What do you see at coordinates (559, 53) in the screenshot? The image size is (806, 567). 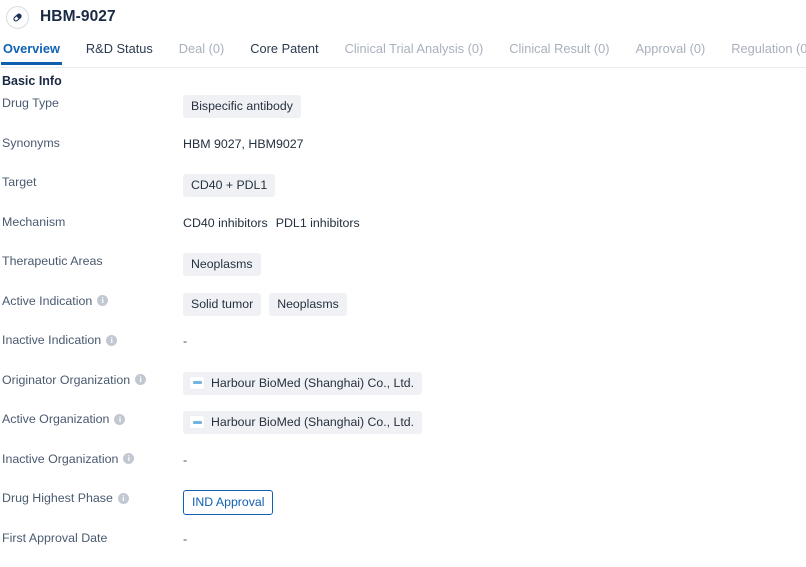 I see `tab-clinical-result: Clinical Result (0)` at bounding box center [559, 53].